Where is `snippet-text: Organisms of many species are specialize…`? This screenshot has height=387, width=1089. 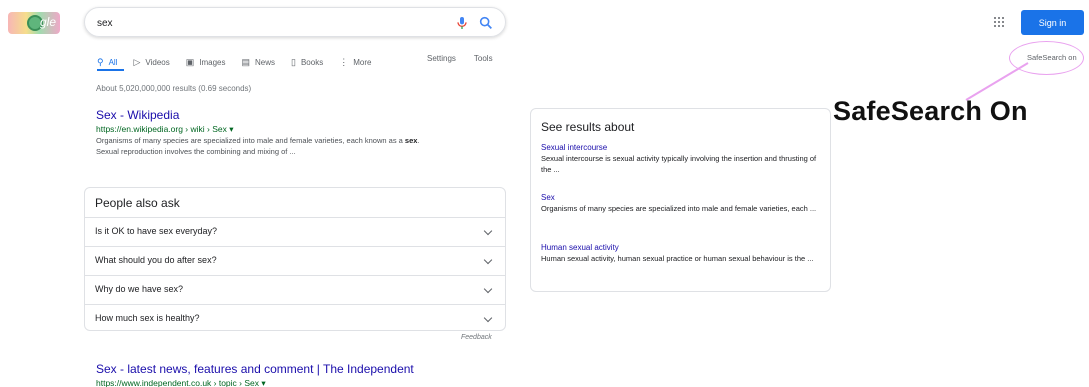 snippet-text: Organisms of many species are specialize… is located at coordinates (250, 140).